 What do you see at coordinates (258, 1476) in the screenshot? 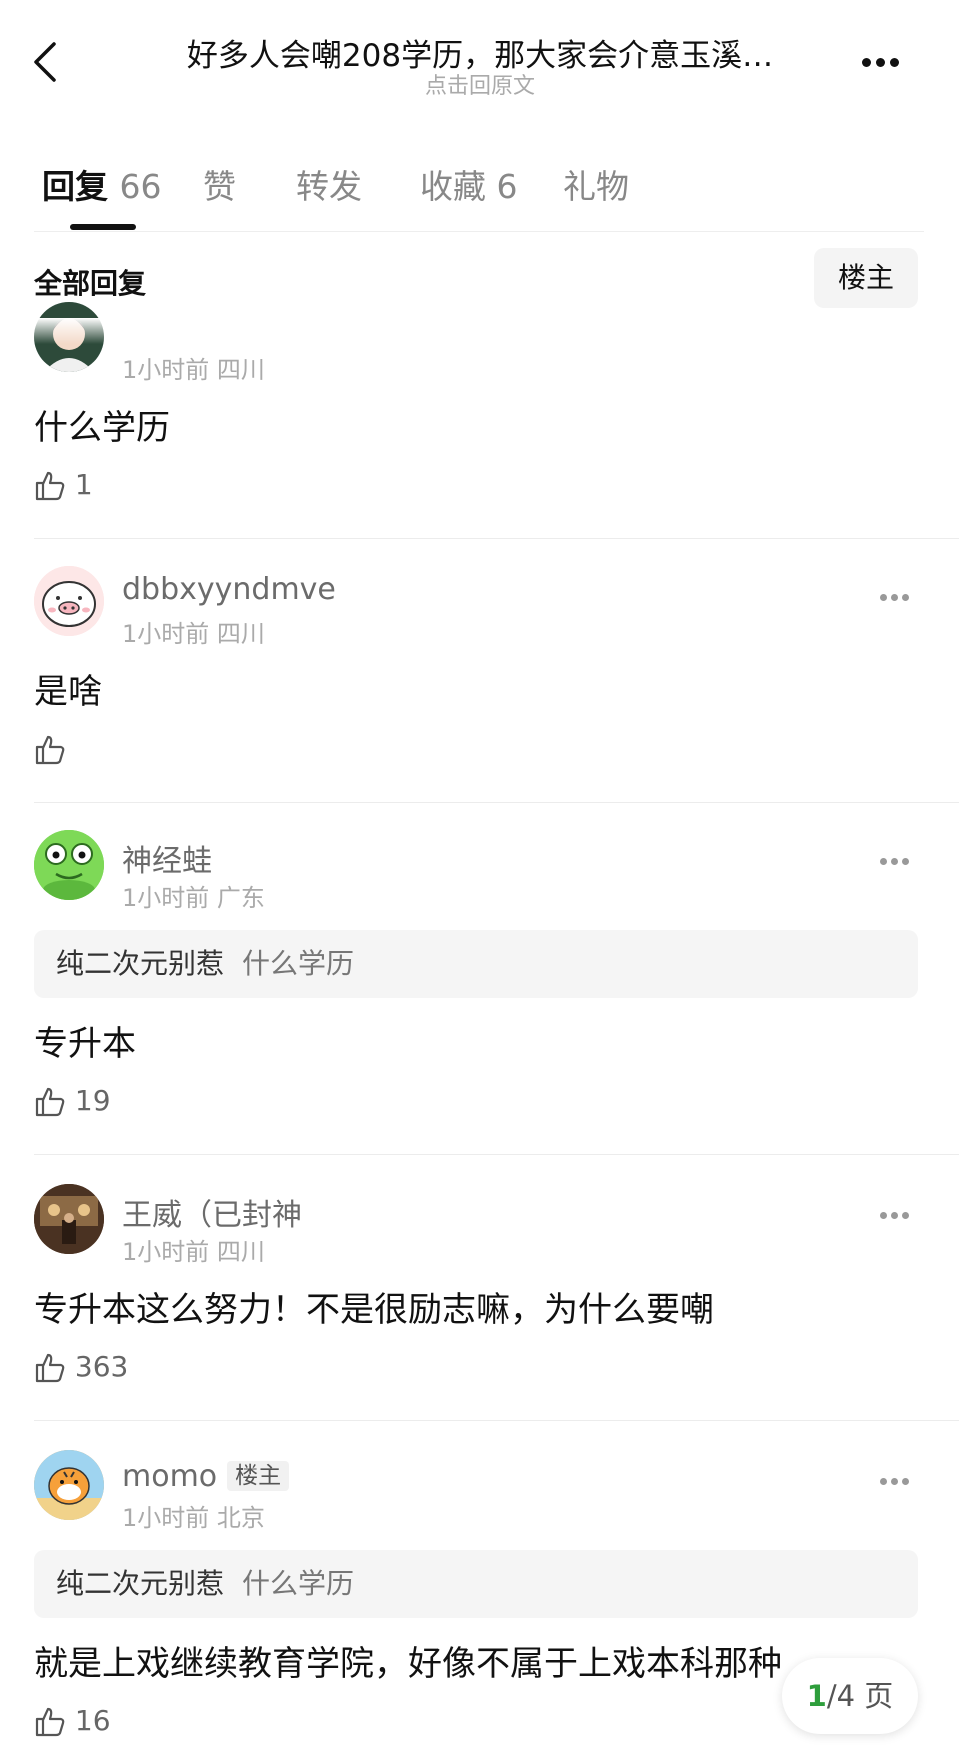
I see `op-badge: 楼主` at bounding box center [258, 1476].